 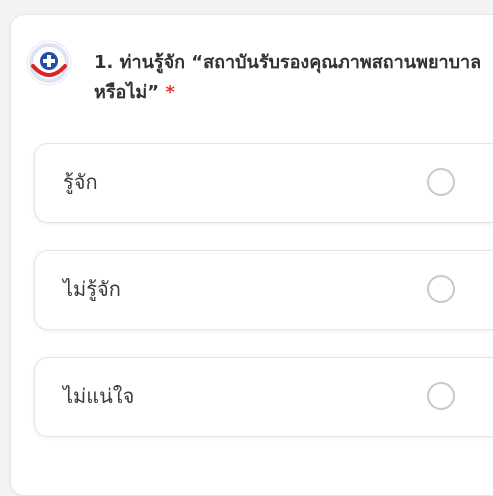 I want to click on hospital-accreditation-logo-icon, so click(x=49, y=63).